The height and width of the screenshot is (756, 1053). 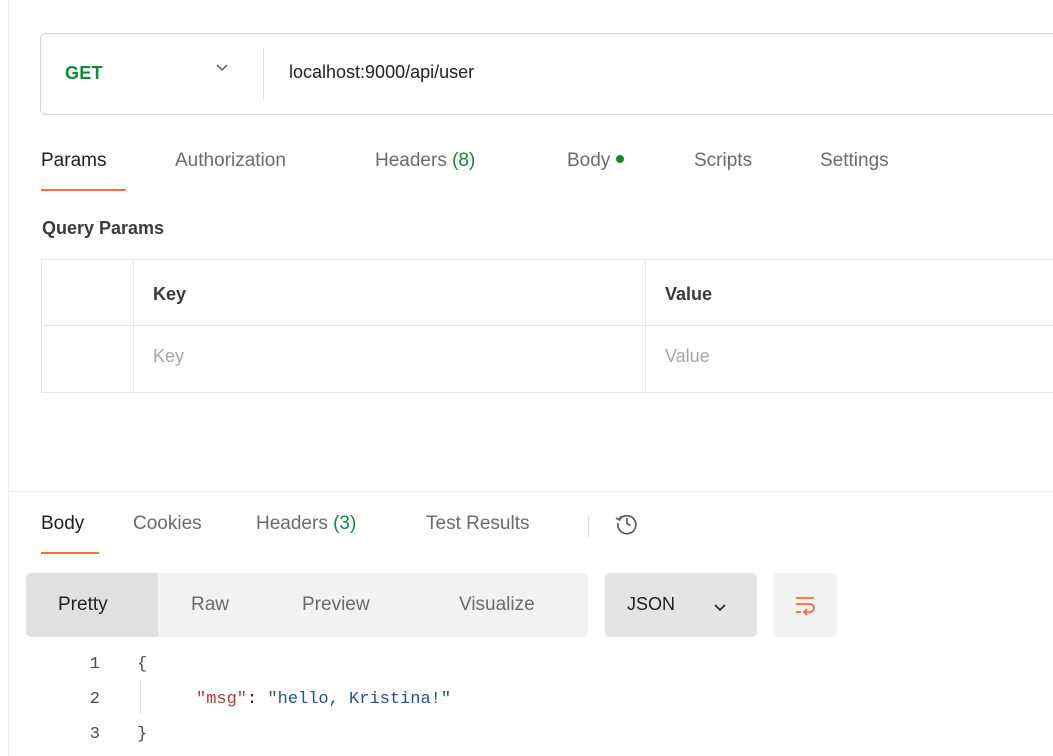 What do you see at coordinates (83, 190) in the screenshot?
I see `active-tab-indicator` at bounding box center [83, 190].